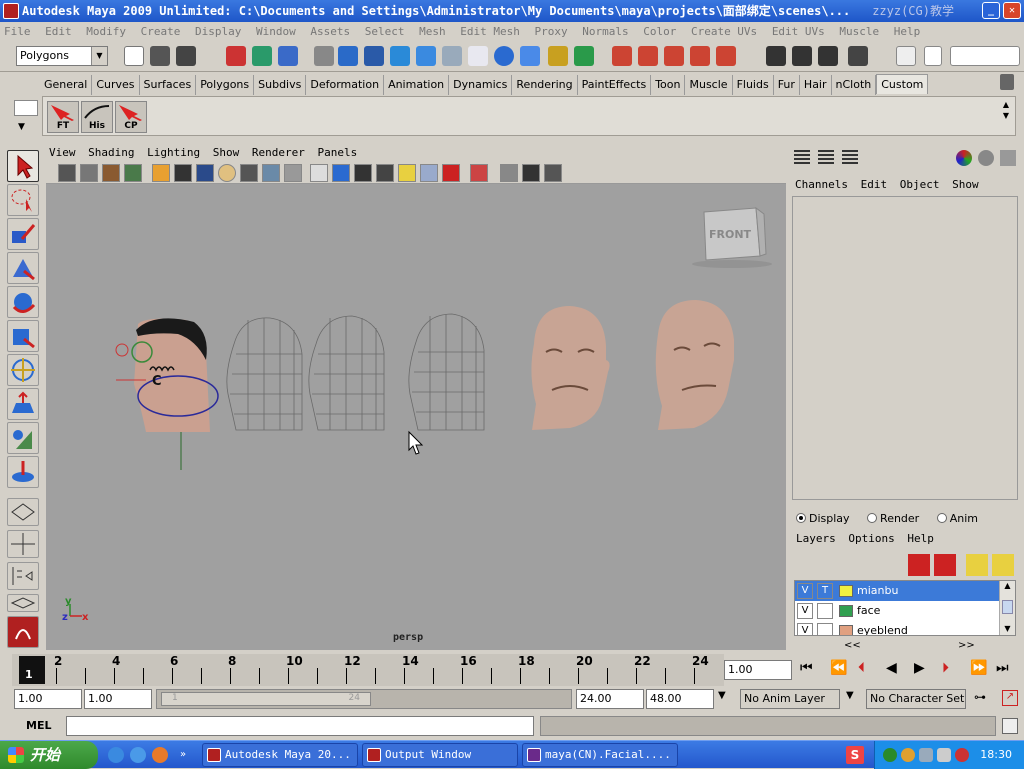  I want to click on menu-create: Create, so click(161, 31).